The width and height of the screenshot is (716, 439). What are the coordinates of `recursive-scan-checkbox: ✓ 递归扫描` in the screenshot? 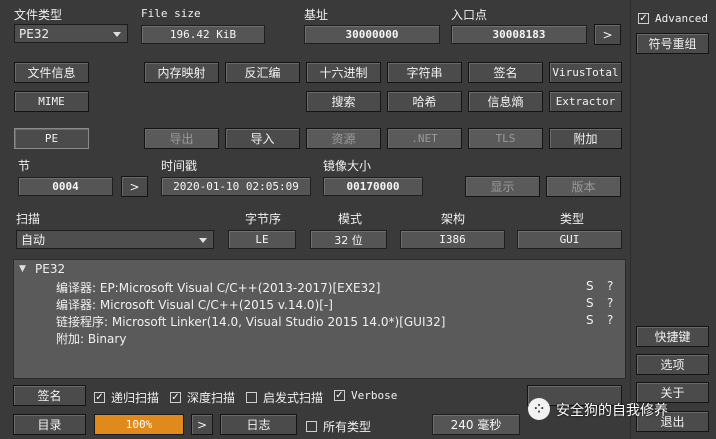 It's located at (126, 397).